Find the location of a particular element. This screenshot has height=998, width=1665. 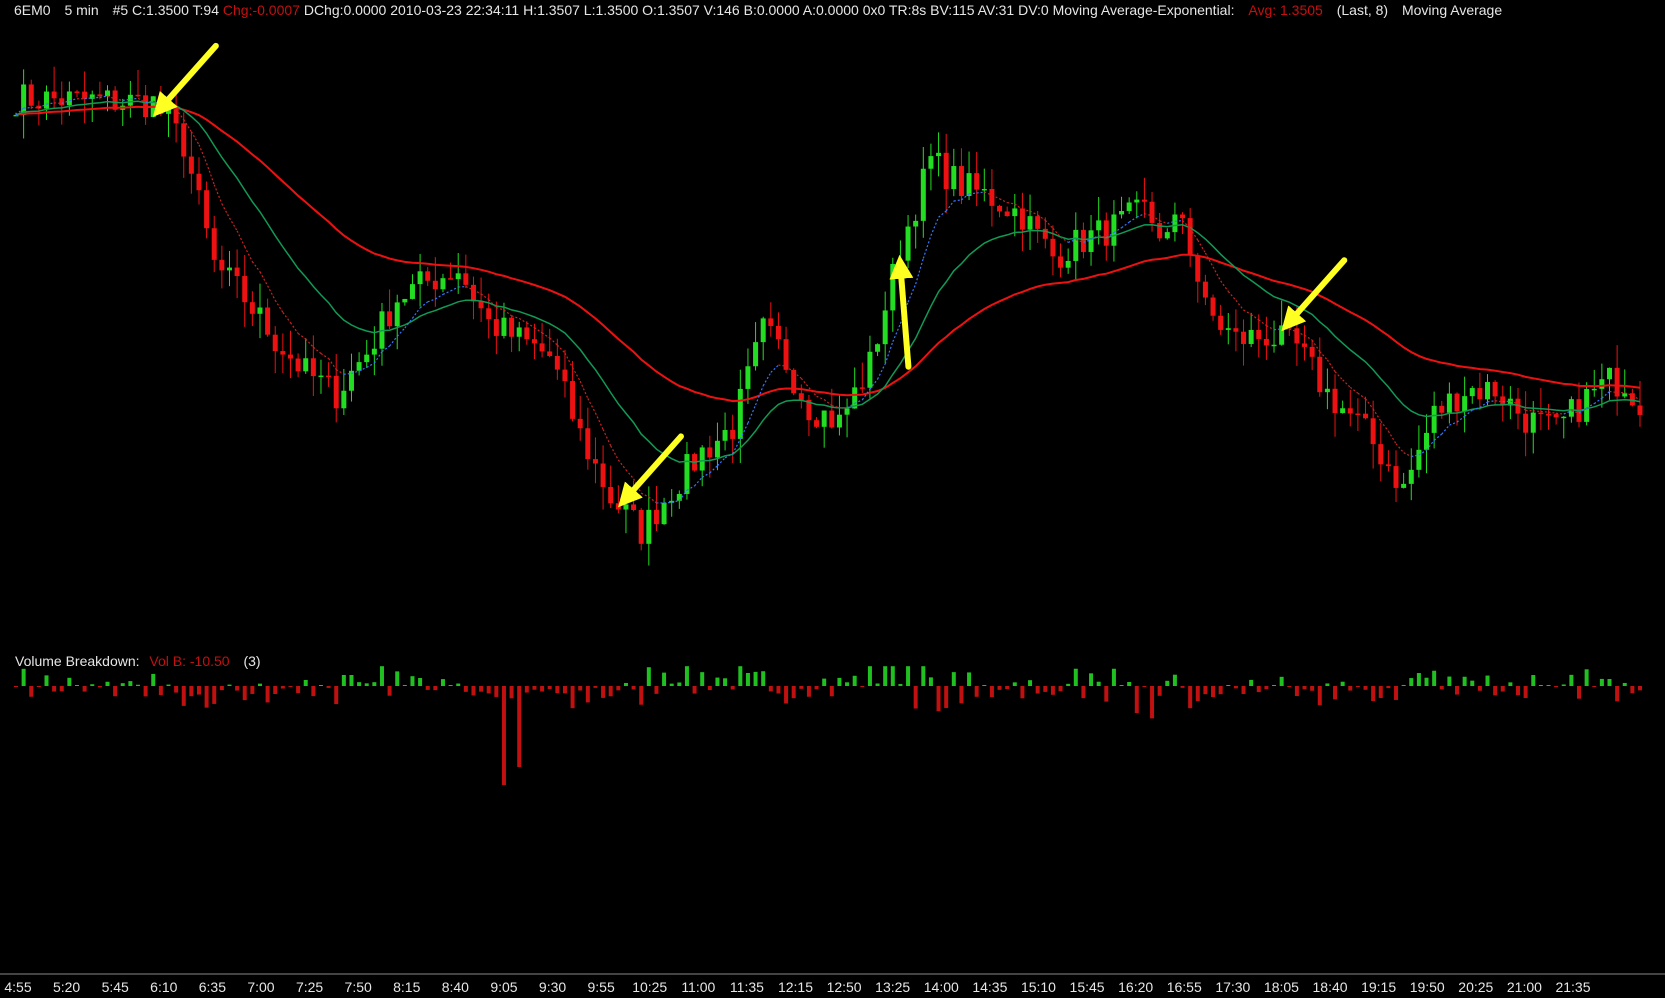

x-tick-label: 11:00 is located at coordinates (698, 987).